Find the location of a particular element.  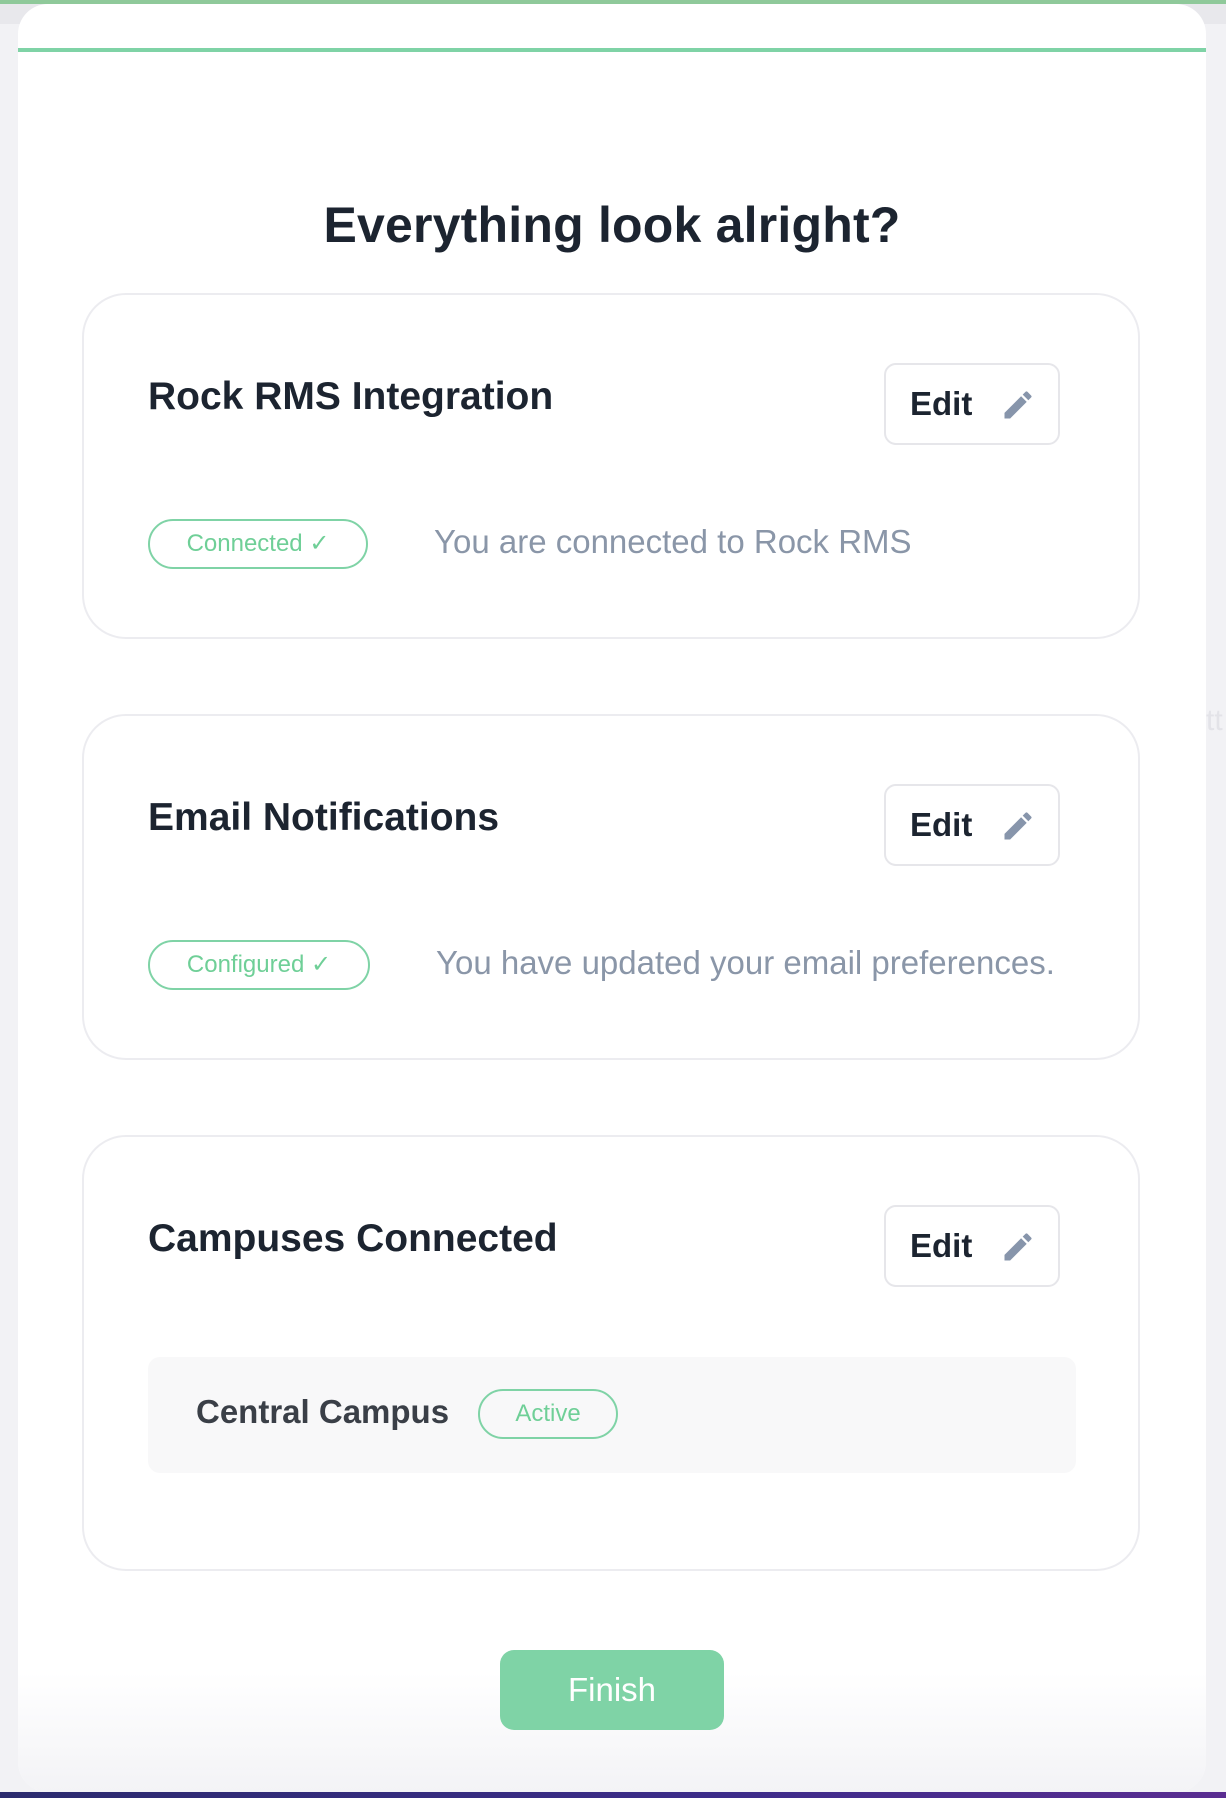

edit-rock-rms-button: Edit is located at coordinates (972, 404).